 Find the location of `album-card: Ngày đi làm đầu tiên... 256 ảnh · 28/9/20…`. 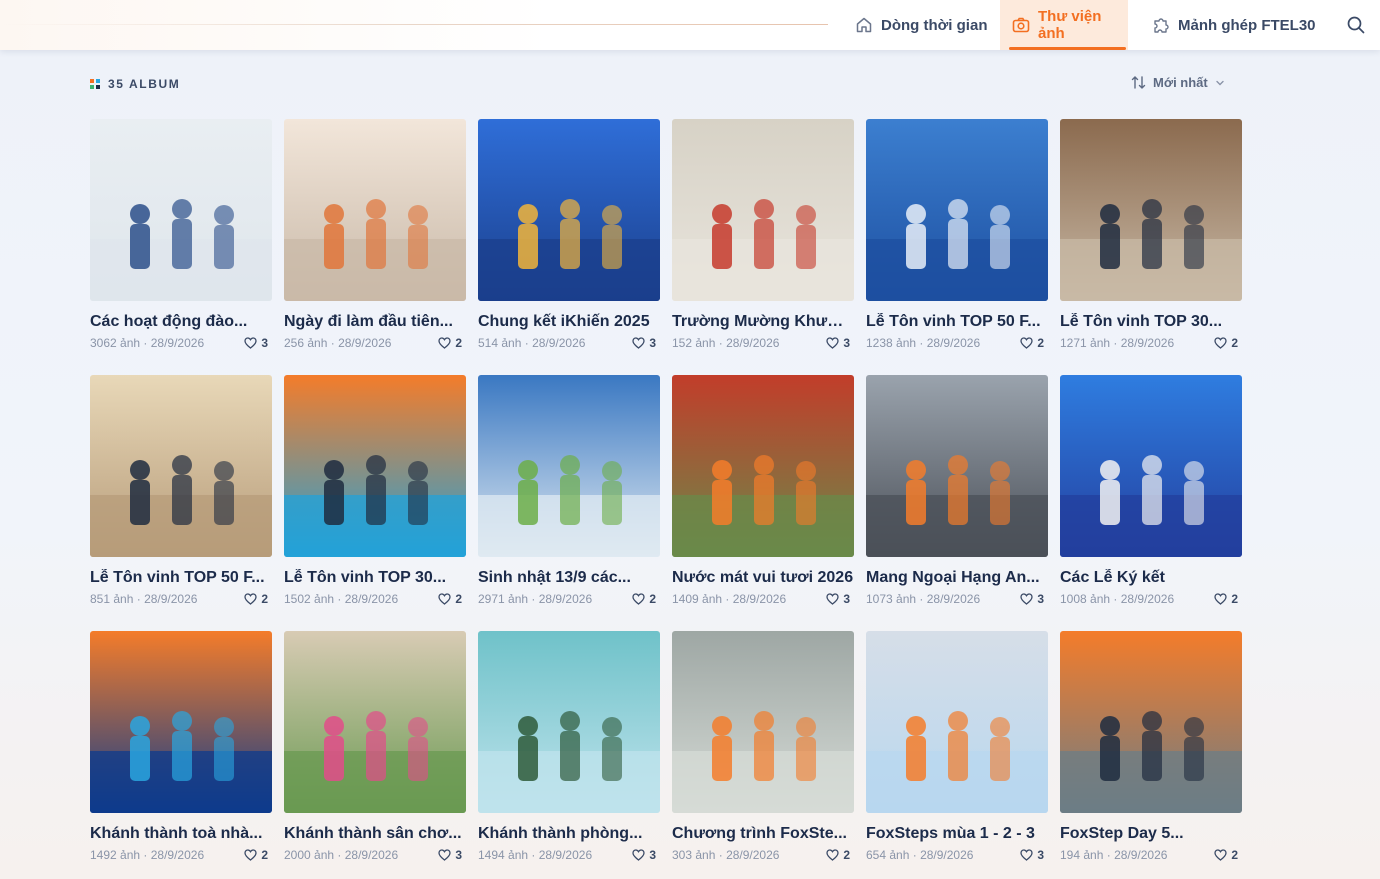

album-card: Ngày đi làm đầu tiên... 256 ảnh · 28/9/20… is located at coordinates (375, 234).